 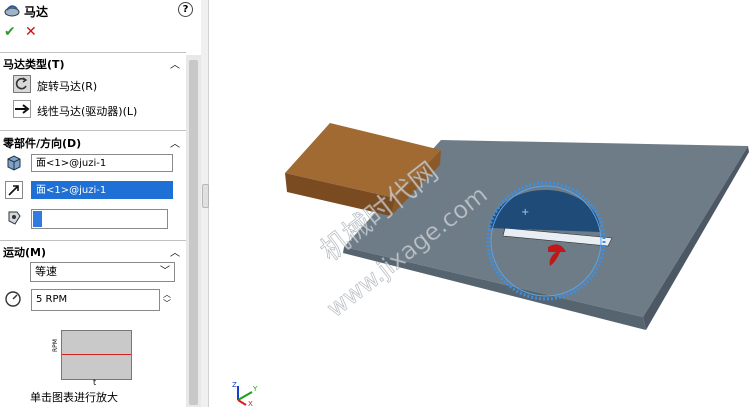 What do you see at coordinates (37, 219) in the screenshot?
I see `selection-color-swatch` at bounding box center [37, 219].